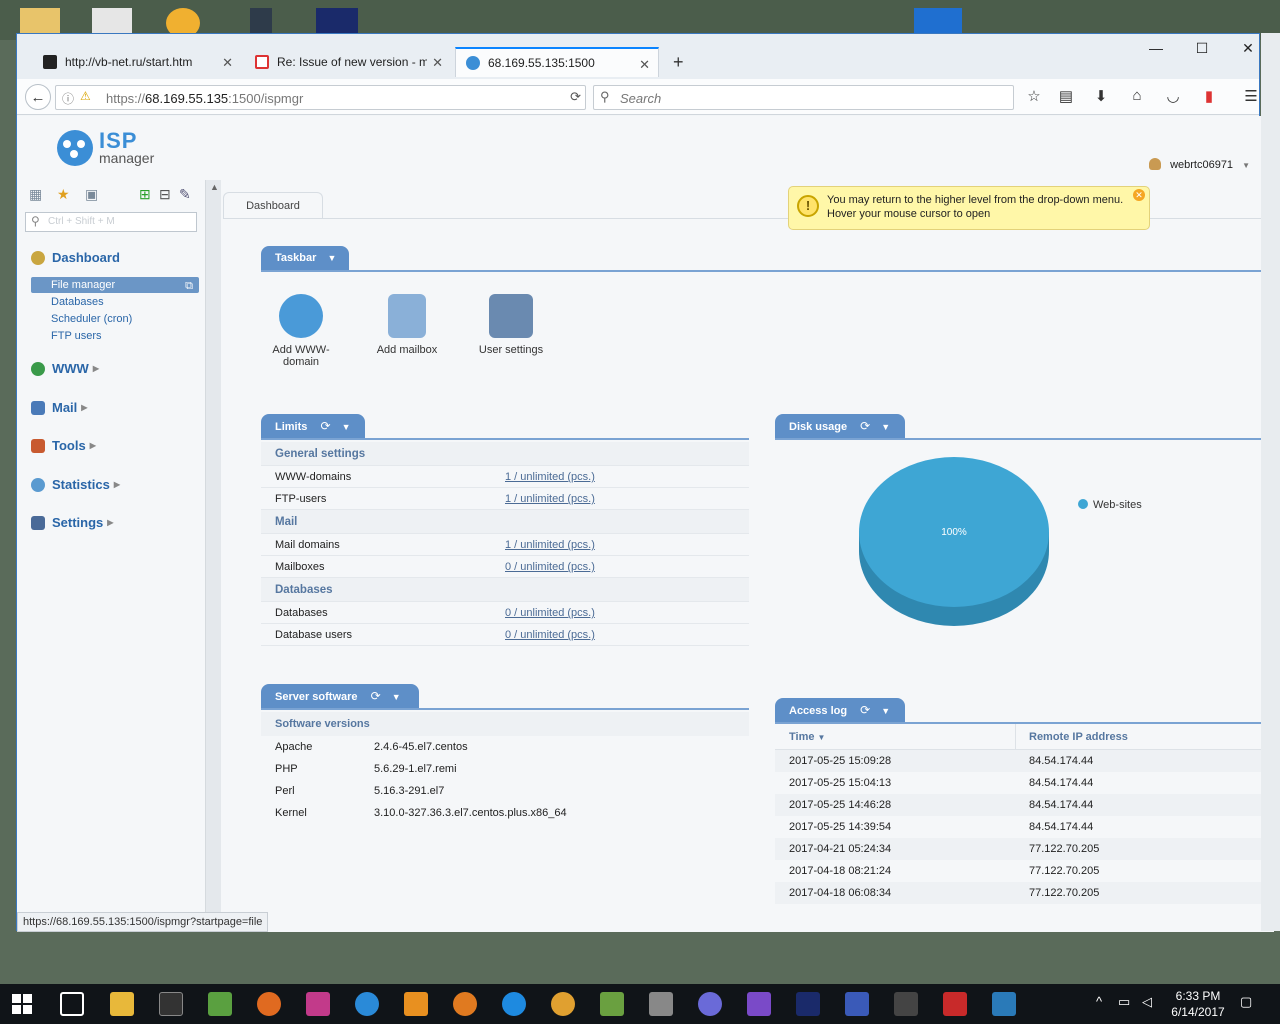  I want to click on menu-icon: ☰, so click(1251, 96).